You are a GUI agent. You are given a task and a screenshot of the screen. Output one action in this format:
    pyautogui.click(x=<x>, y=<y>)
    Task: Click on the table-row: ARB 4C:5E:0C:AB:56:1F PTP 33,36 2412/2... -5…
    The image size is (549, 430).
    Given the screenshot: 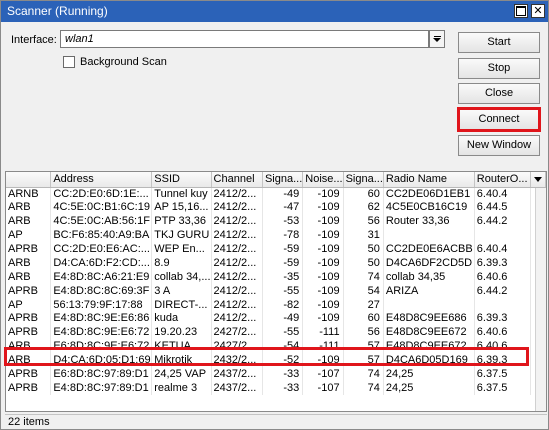 What is the action you would take?
    pyautogui.click(x=276, y=221)
    